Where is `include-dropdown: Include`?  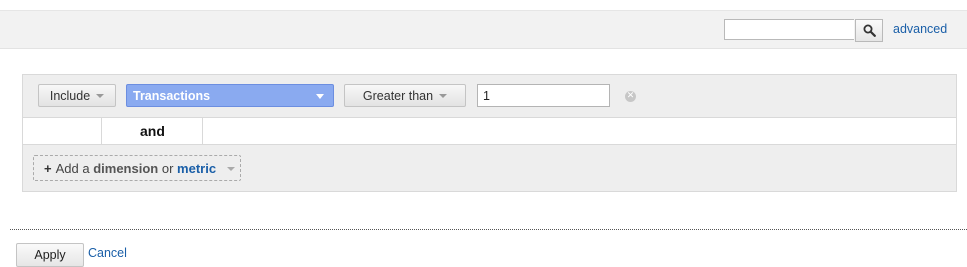
include-dropdown: Include is located at coordinates (77, 95).